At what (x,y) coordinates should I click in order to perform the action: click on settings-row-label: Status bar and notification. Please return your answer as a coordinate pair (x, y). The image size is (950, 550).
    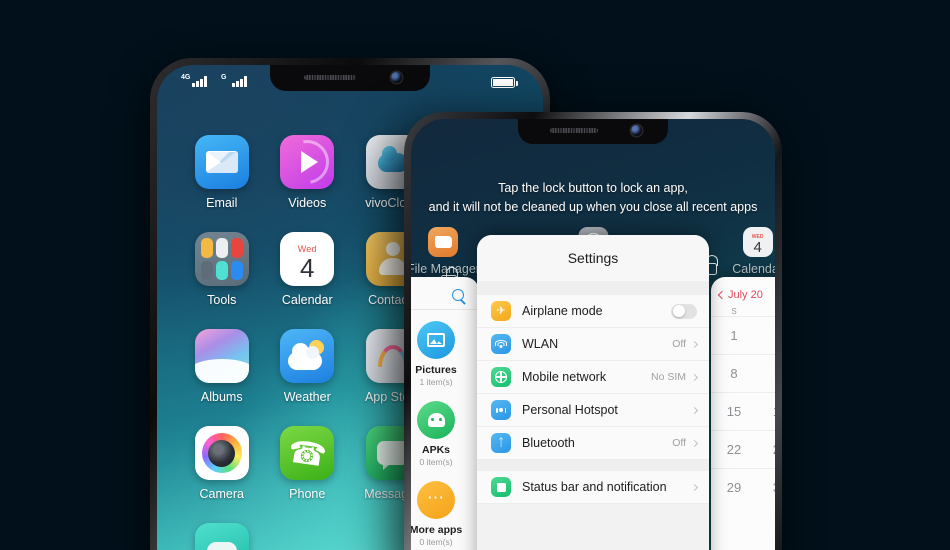
    Looking at the image, I should click on (594, 487).